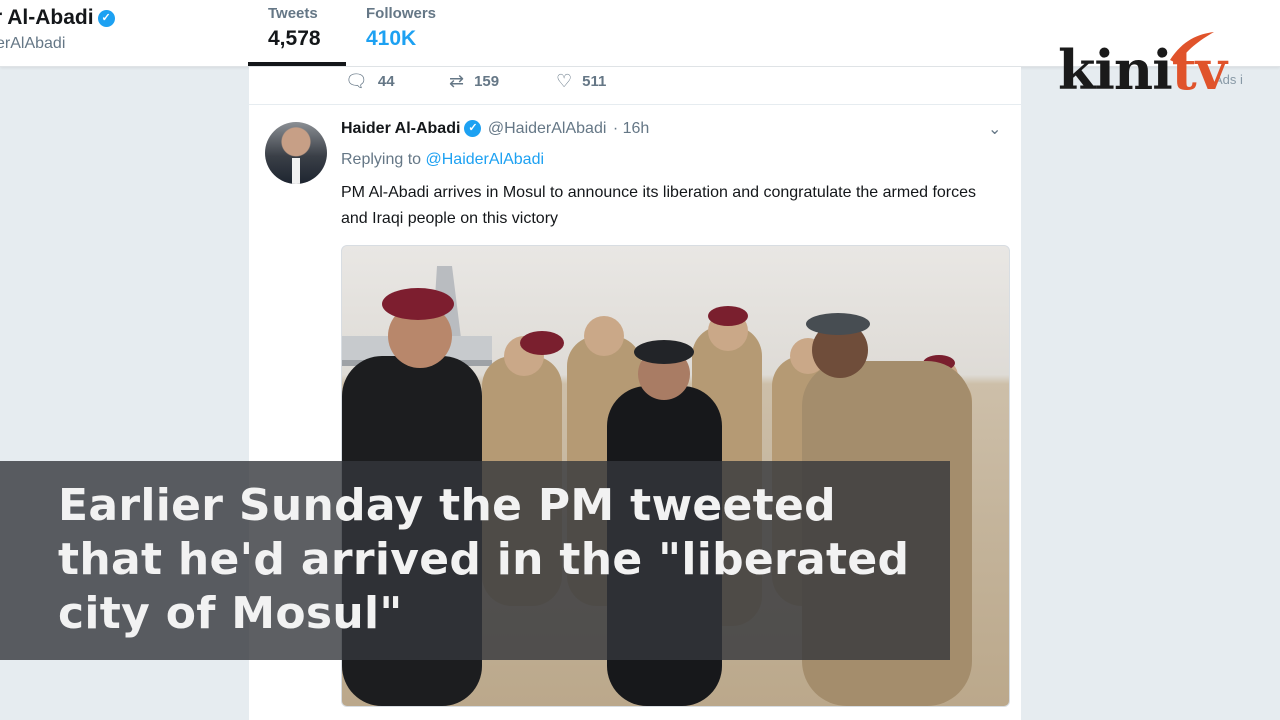 The height and width of the screenshot is (720, 1280). Describe the element at coordinates (294, 38) in the screenshot. I see `stat-tweets-value: 4,578` at that location.